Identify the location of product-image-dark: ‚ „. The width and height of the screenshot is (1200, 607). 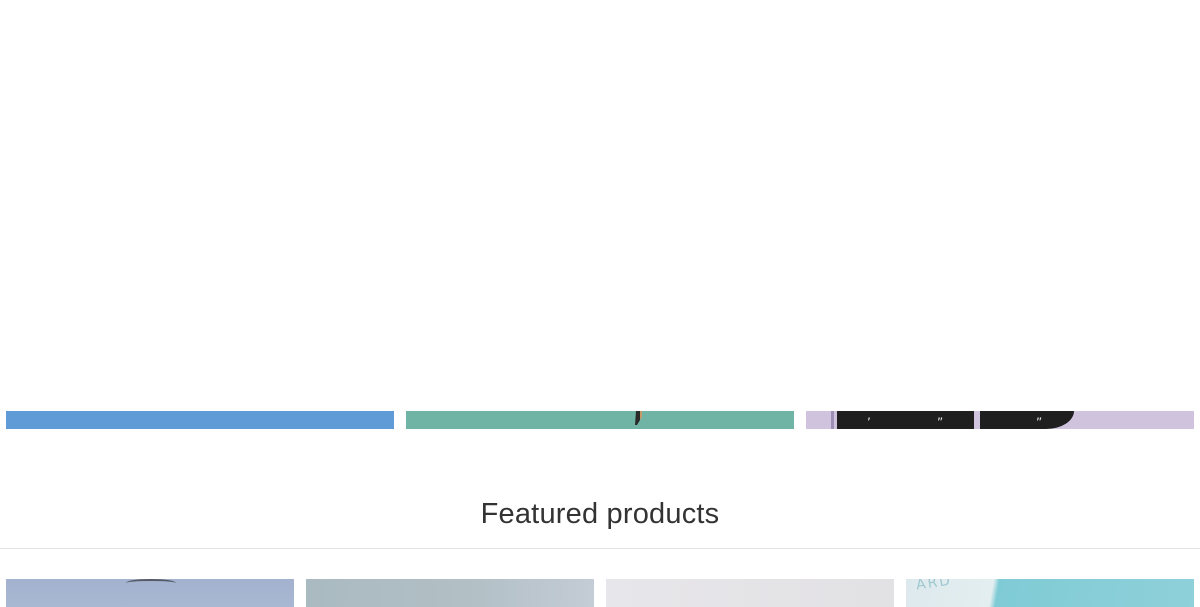
(905, 420).